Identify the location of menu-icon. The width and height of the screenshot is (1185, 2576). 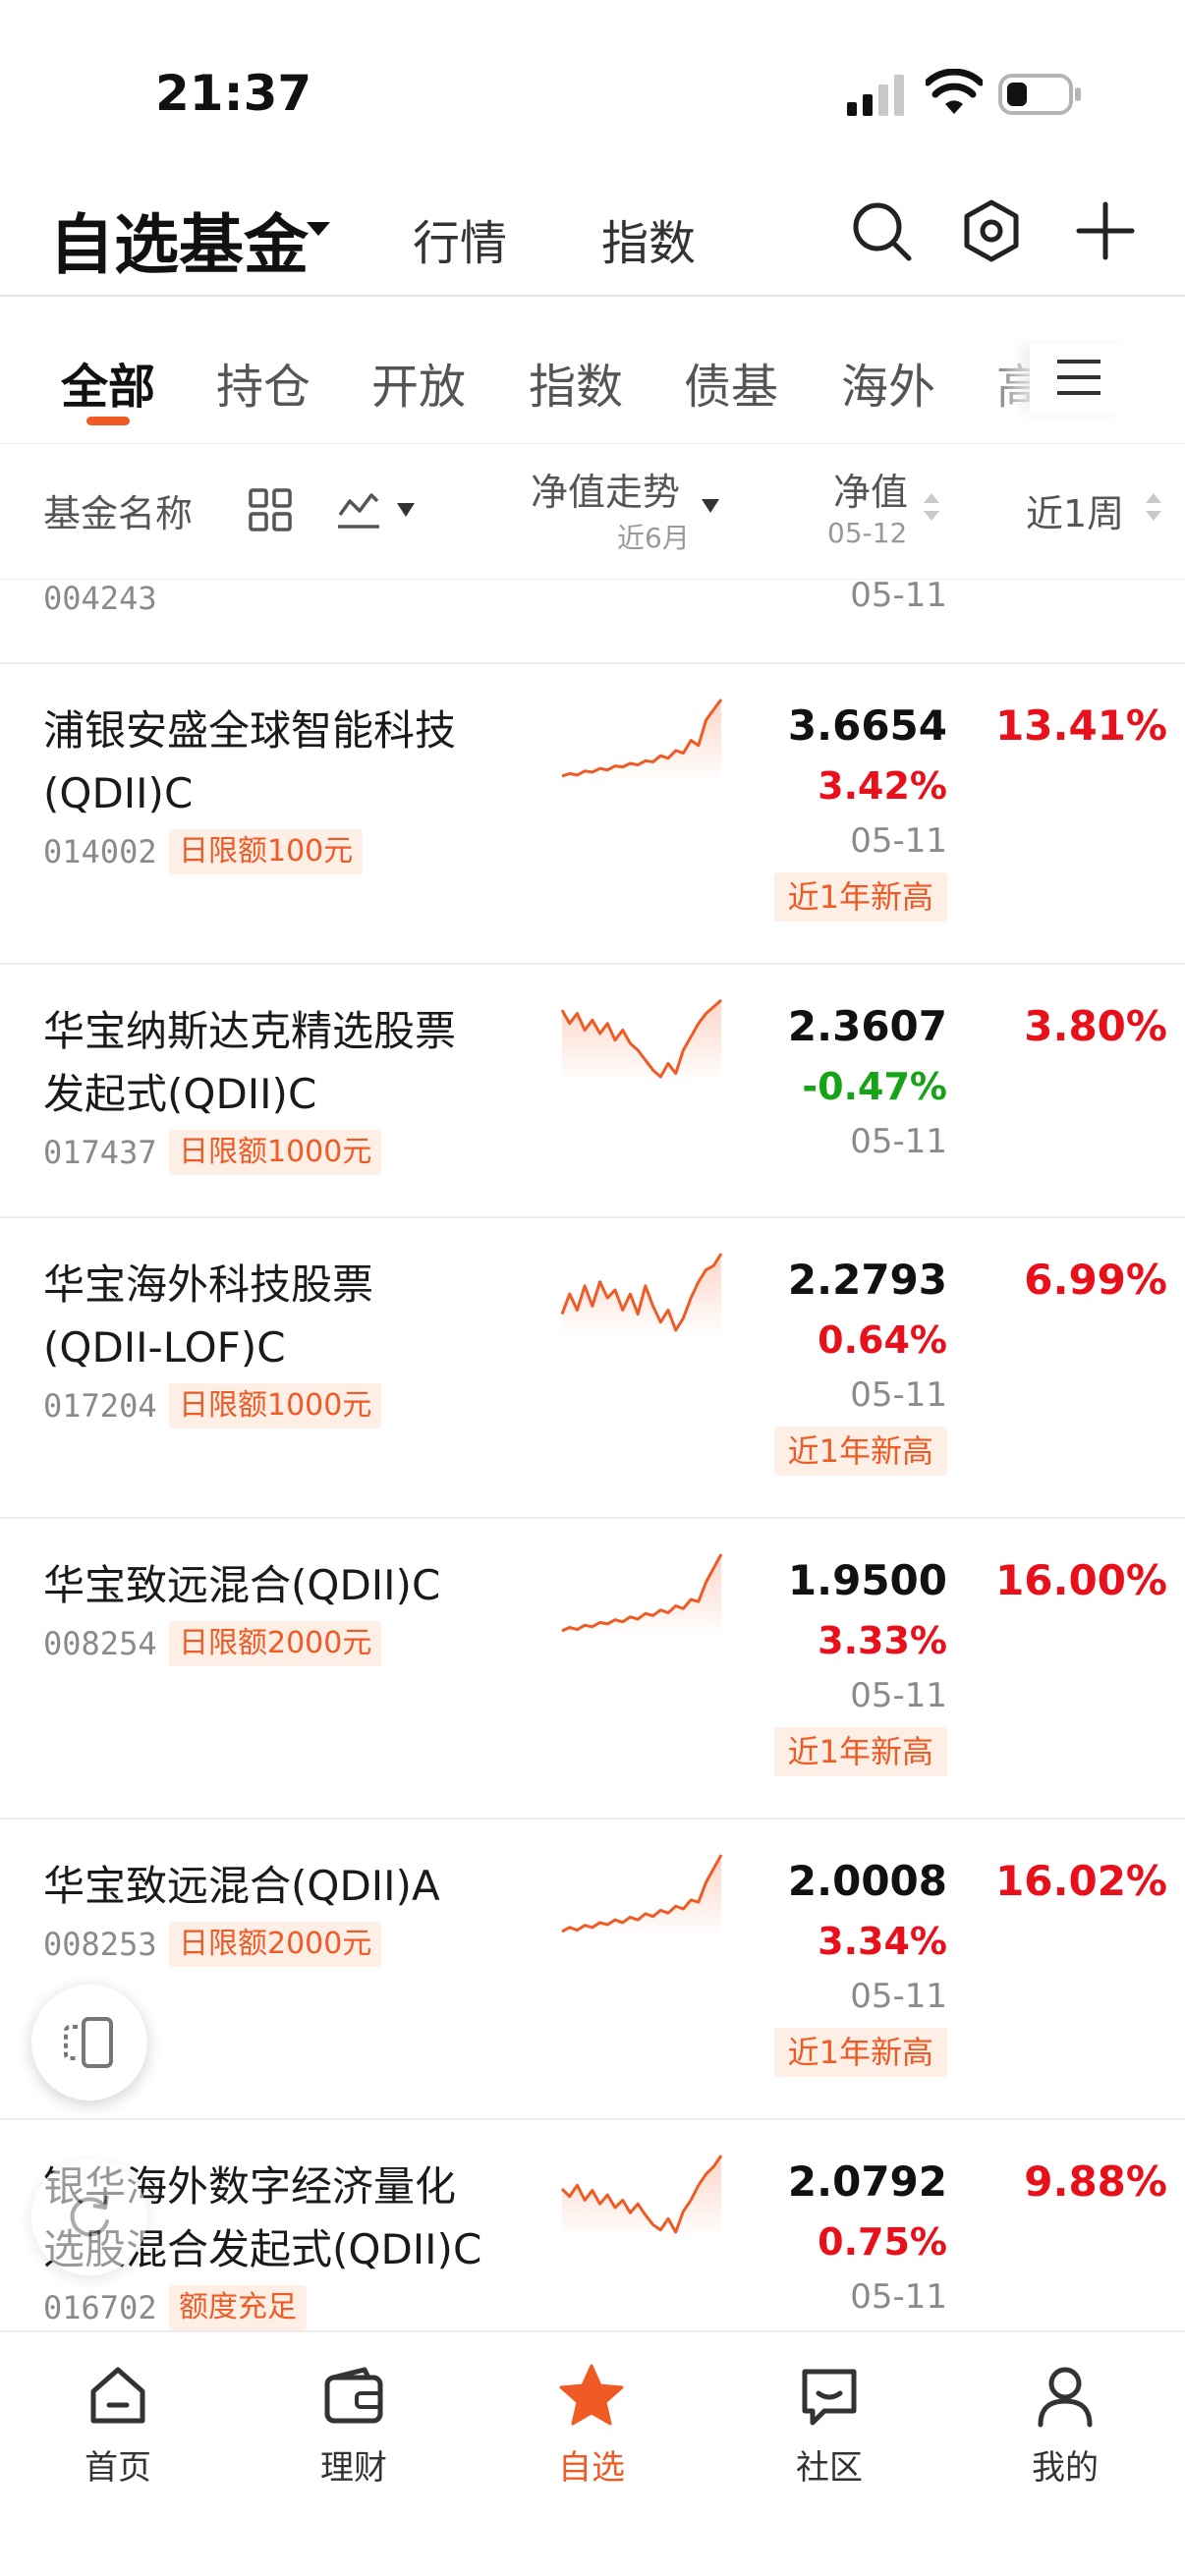
(1079, 377).